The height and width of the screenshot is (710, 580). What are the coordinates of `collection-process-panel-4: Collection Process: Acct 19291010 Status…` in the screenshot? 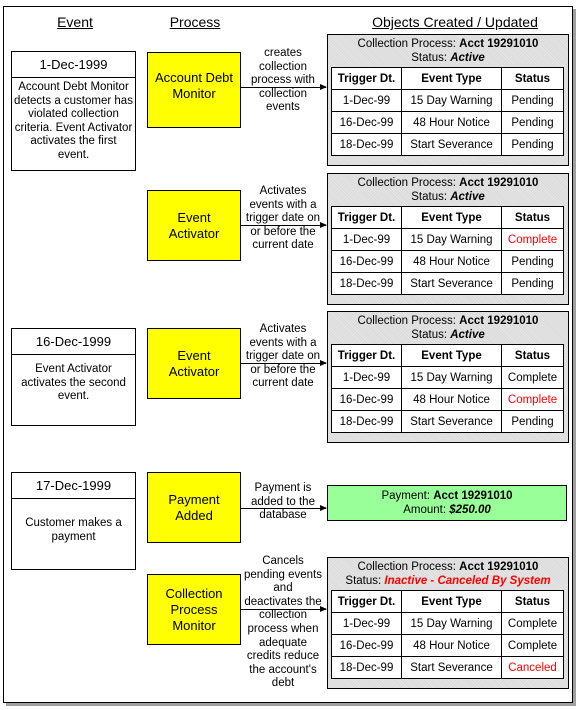 It's located at (448, 623).